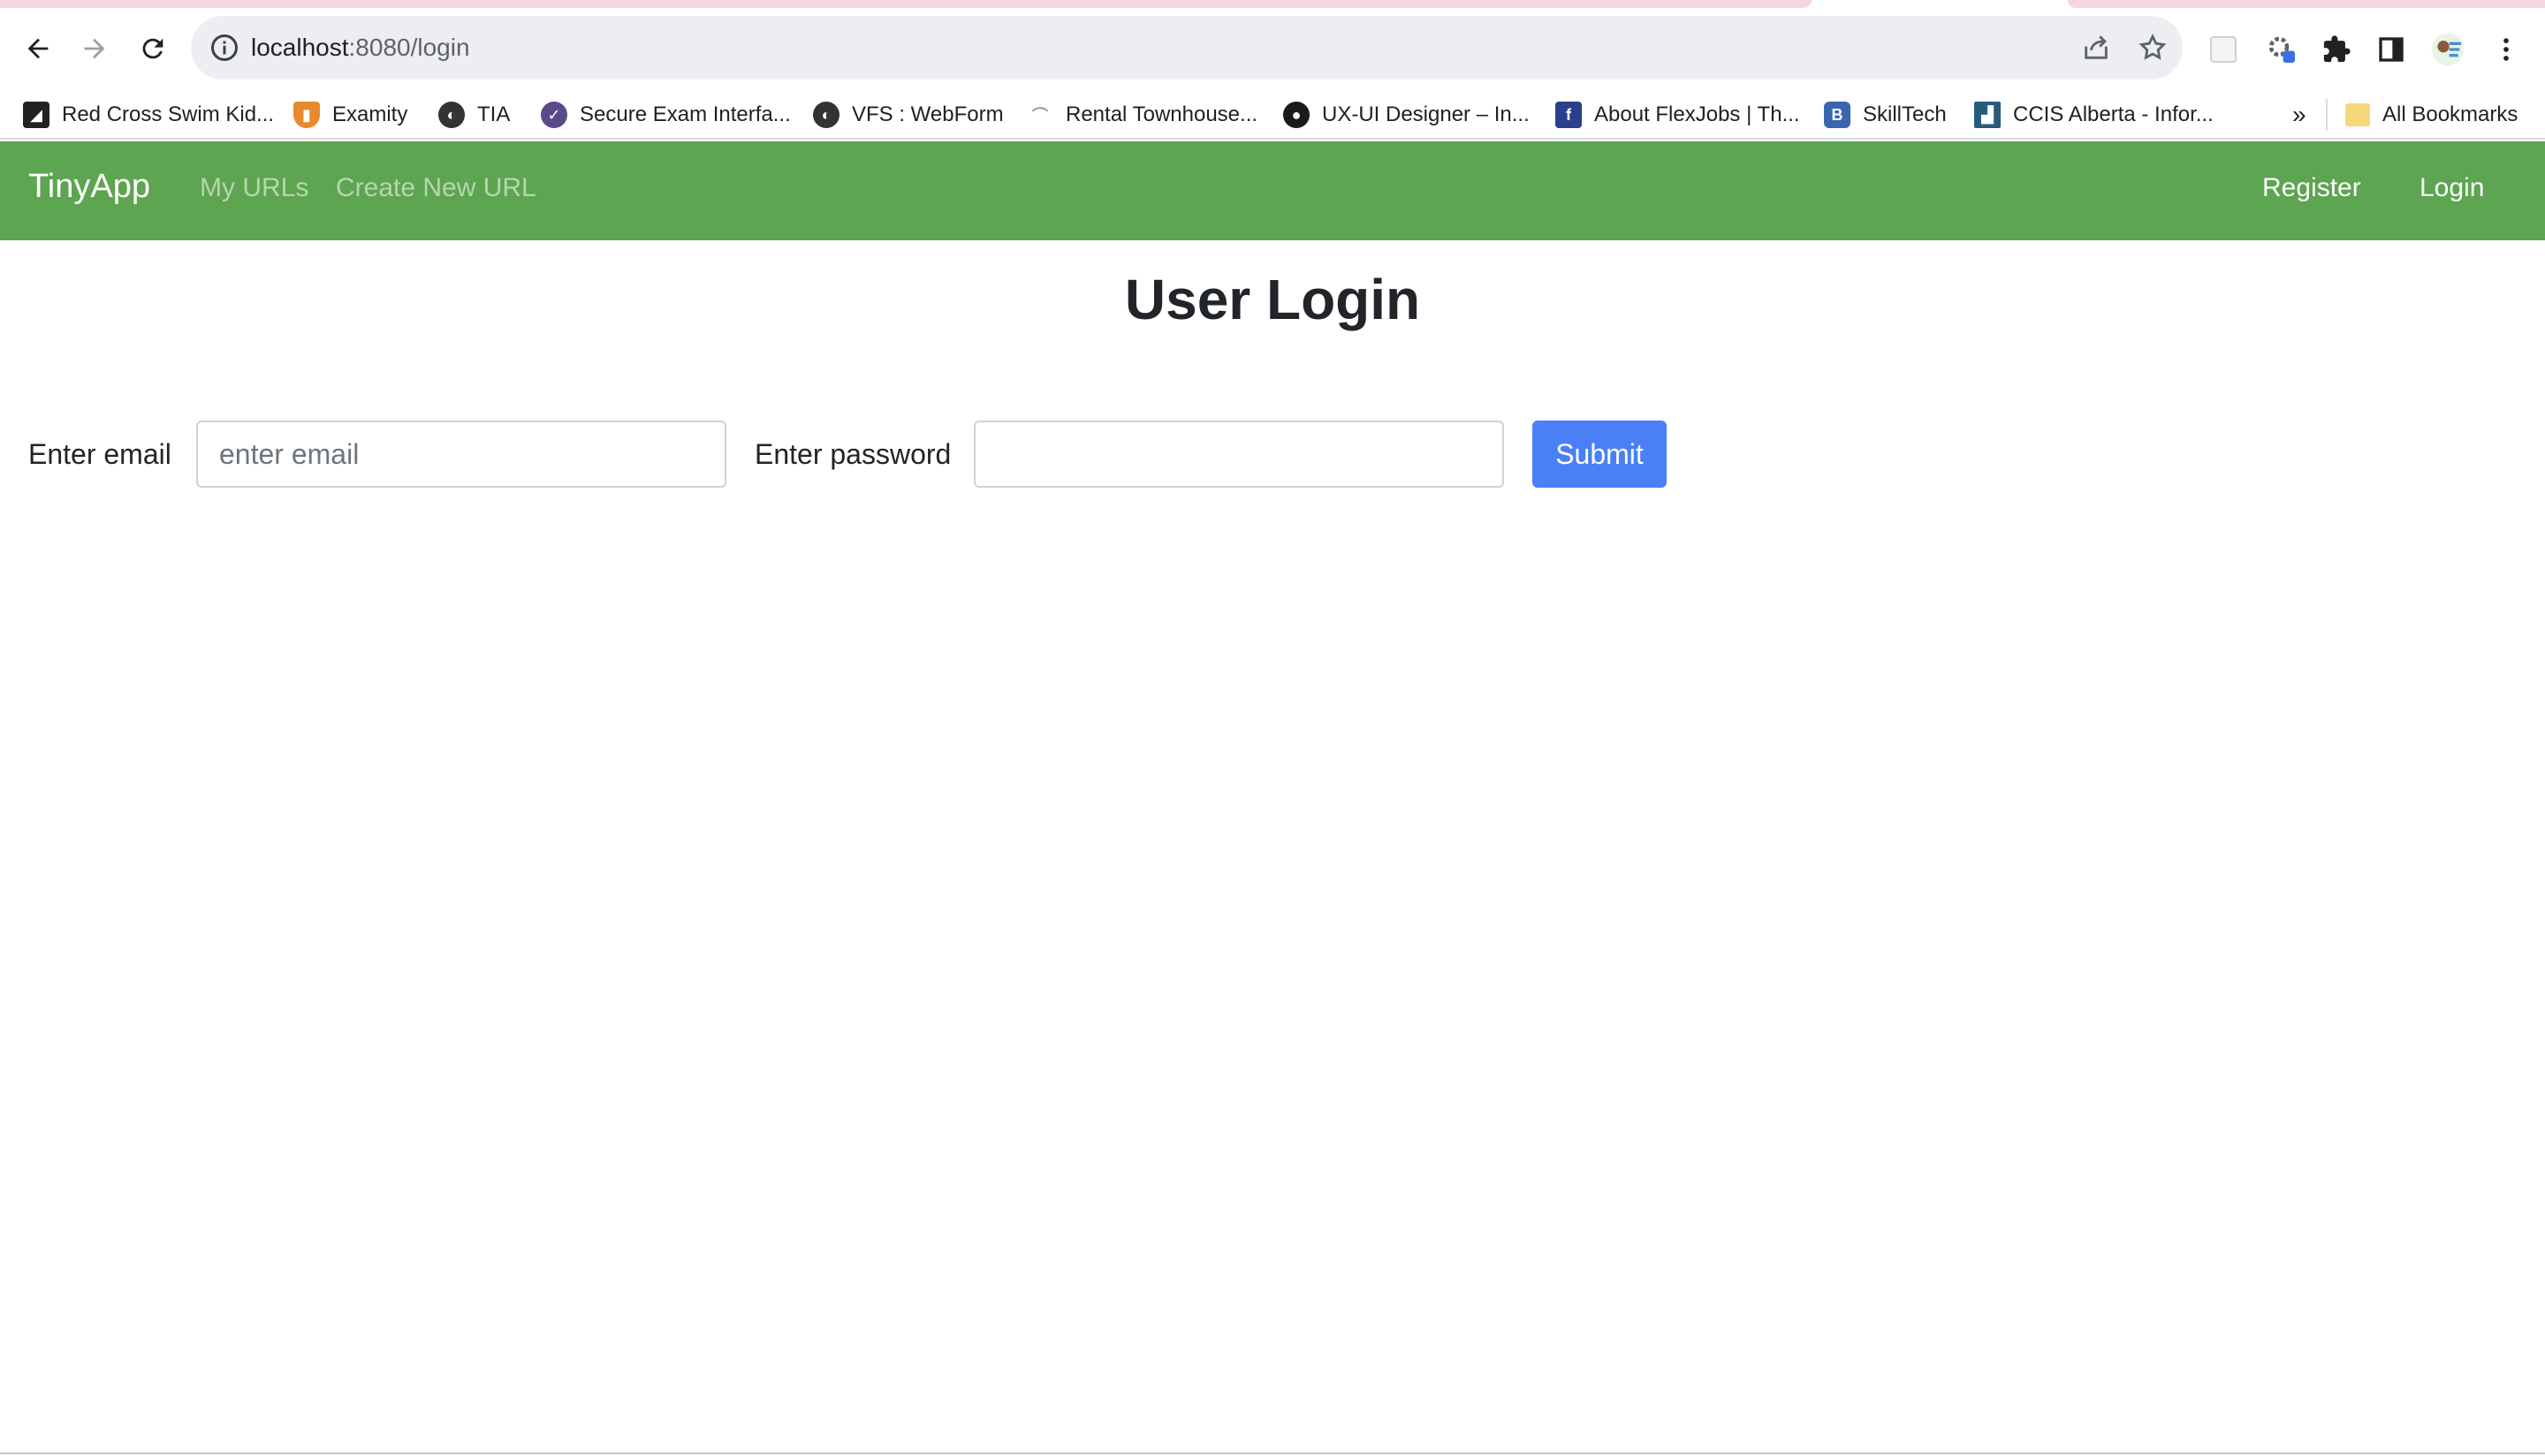  I want to click on page-title: User Login, so click(1272, 299).